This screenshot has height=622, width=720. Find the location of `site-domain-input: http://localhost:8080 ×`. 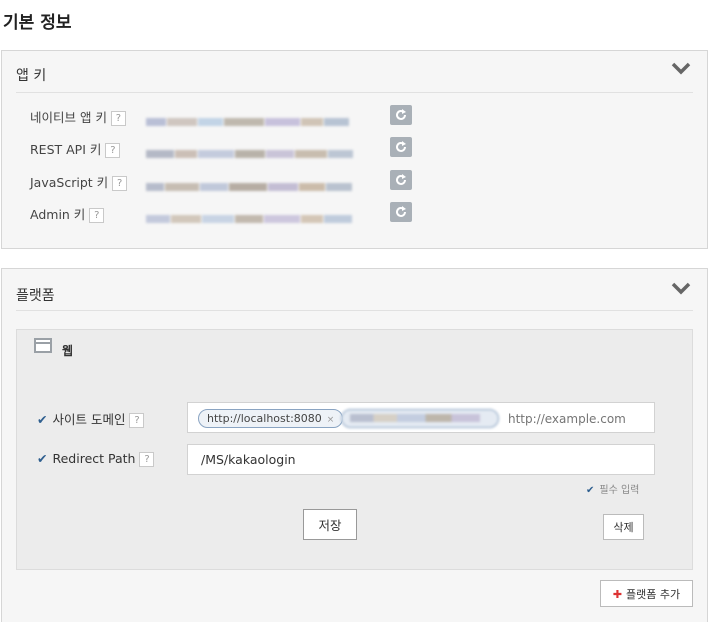

site-domain-input: http://localhost:8080 × is located at coordinates (421, 417).